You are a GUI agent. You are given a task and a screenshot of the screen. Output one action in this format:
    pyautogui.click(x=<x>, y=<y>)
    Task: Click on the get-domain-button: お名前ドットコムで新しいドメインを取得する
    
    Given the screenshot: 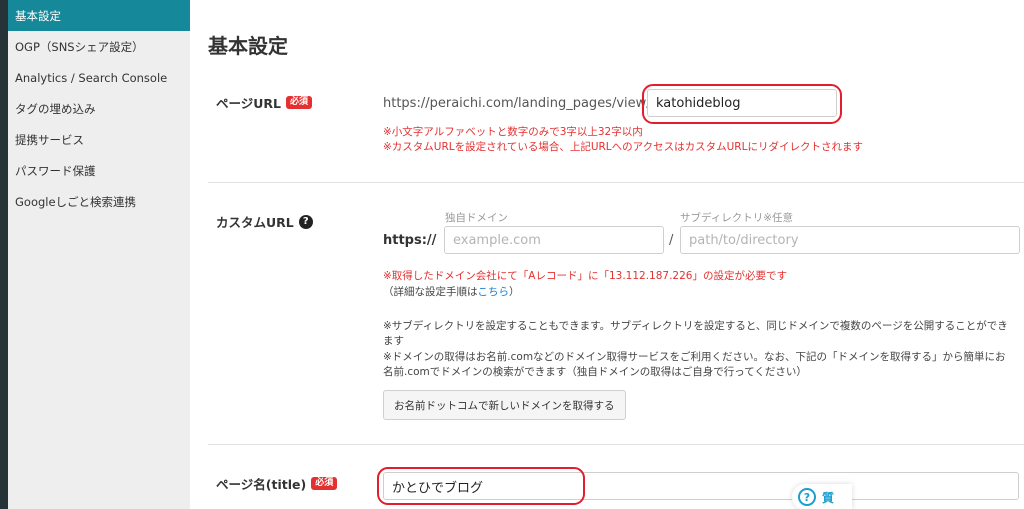 What is the action you would take?
    pyautogui.click(x=504, y=405)
    